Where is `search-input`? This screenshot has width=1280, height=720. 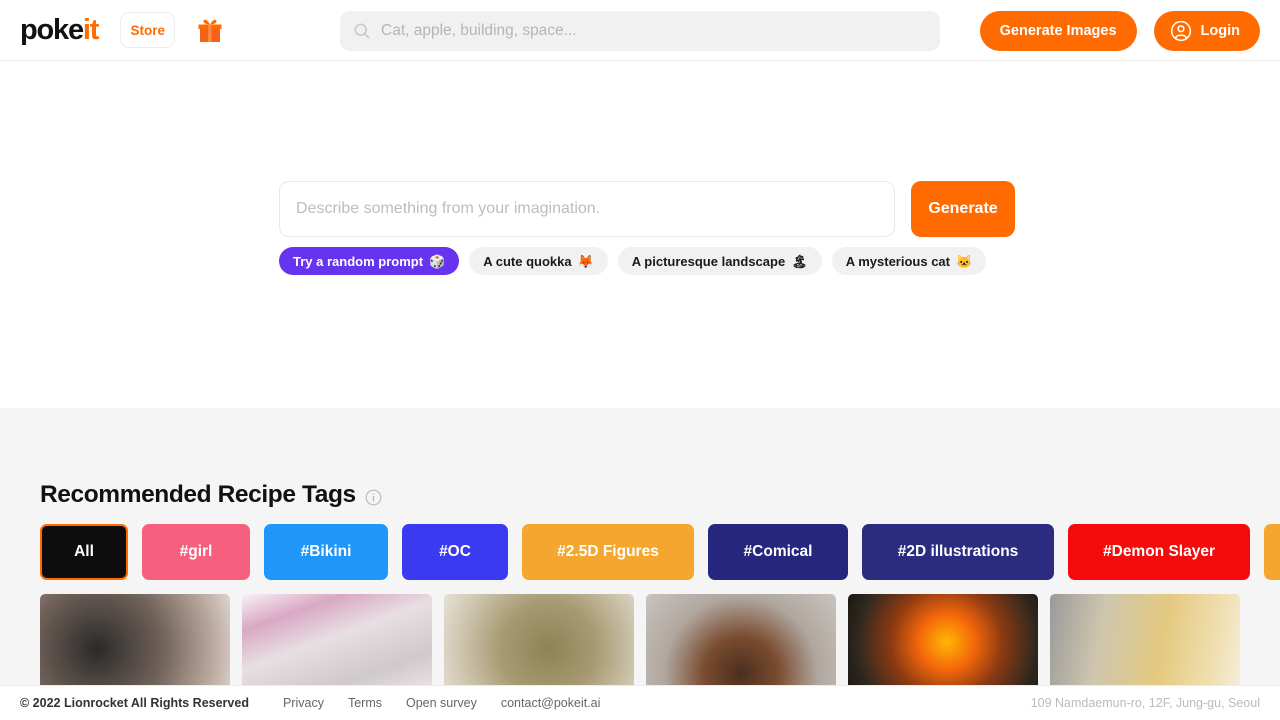
search-input is located at coordinates (641, 31).